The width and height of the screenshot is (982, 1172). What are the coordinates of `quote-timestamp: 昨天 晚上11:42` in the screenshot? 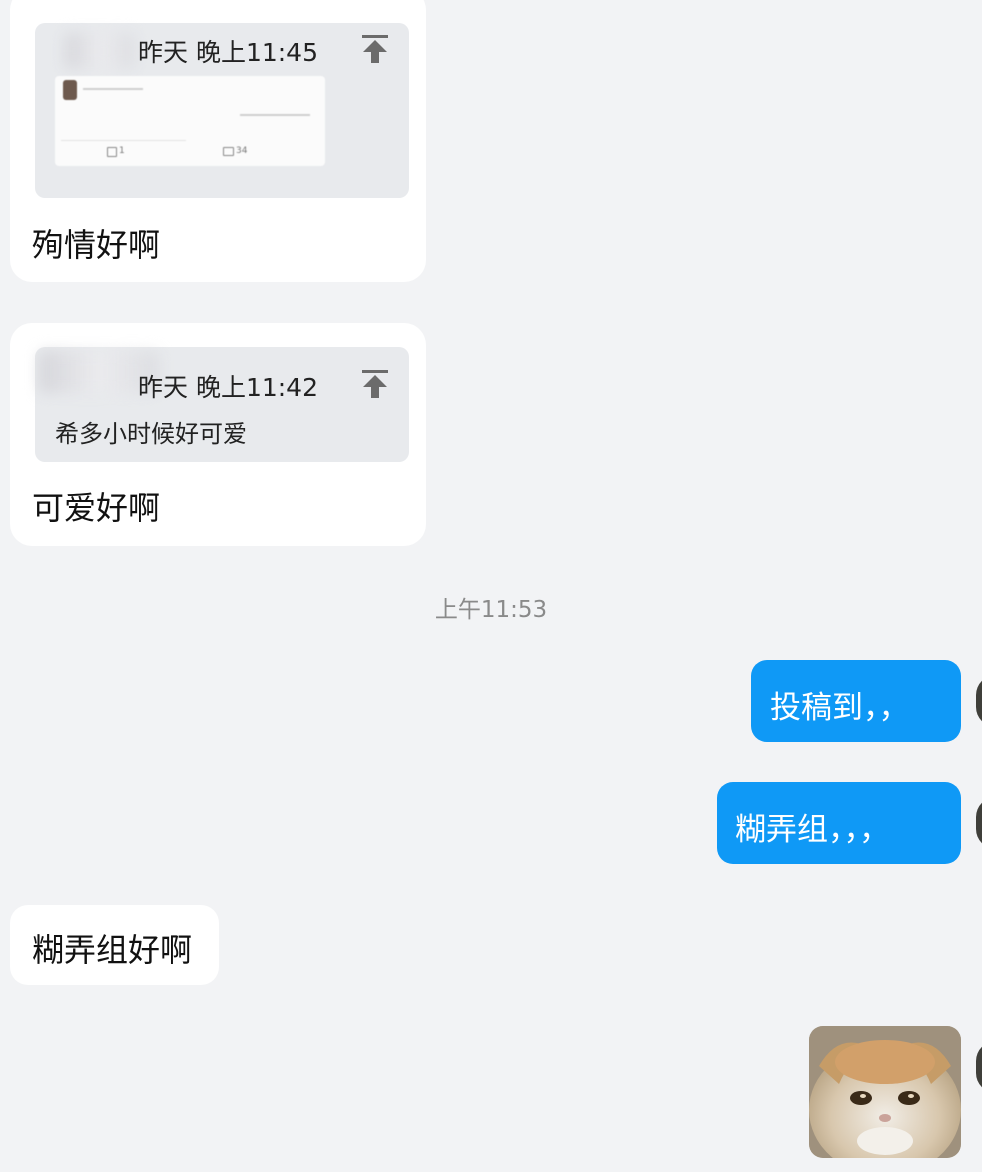 It's located at (228, 387).